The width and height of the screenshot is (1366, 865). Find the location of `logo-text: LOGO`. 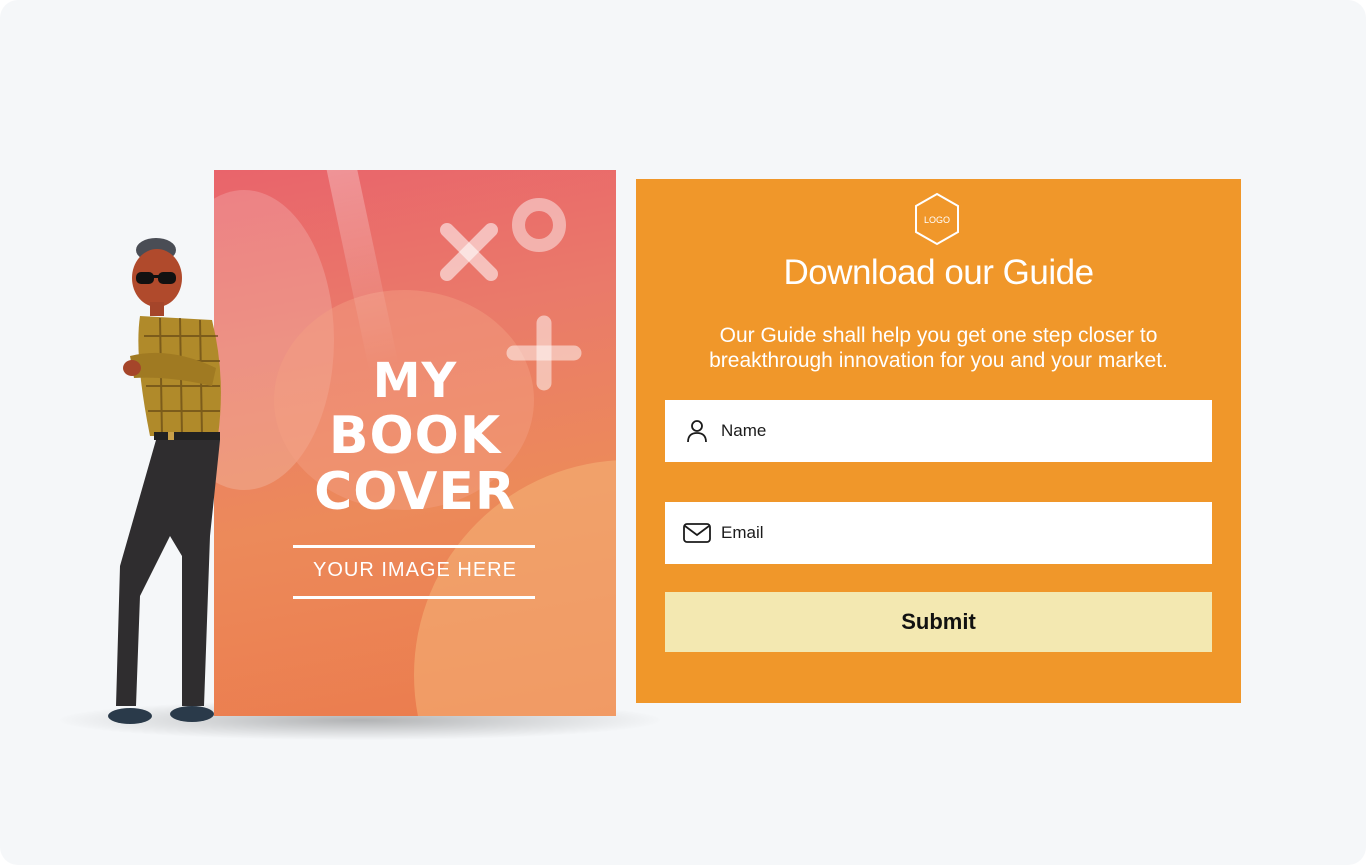

logo-text: LOGO is located at coordinates (937, 220).